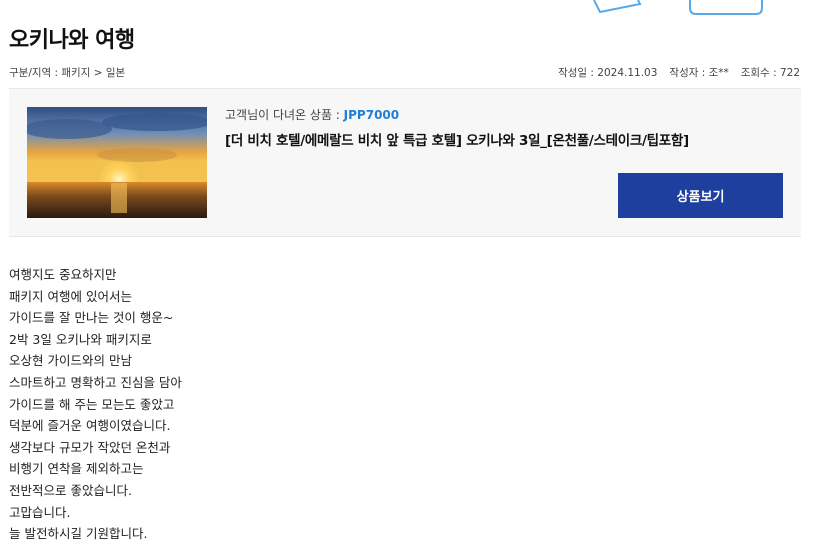 The height and width of the screenshot is (556, 815). I want to click on sunset-image, so click(117, 162).